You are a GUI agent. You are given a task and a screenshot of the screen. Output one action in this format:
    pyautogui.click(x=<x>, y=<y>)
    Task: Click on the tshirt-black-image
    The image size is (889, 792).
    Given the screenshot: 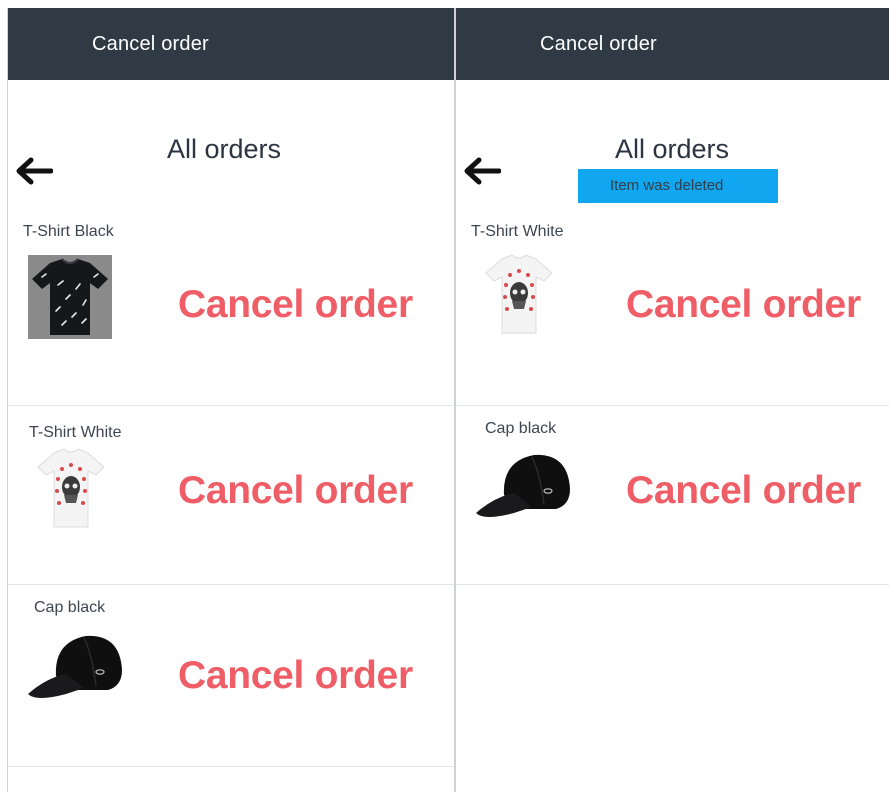 What is the action you would take?
    pyautogui.click(x=70, y=297)
    